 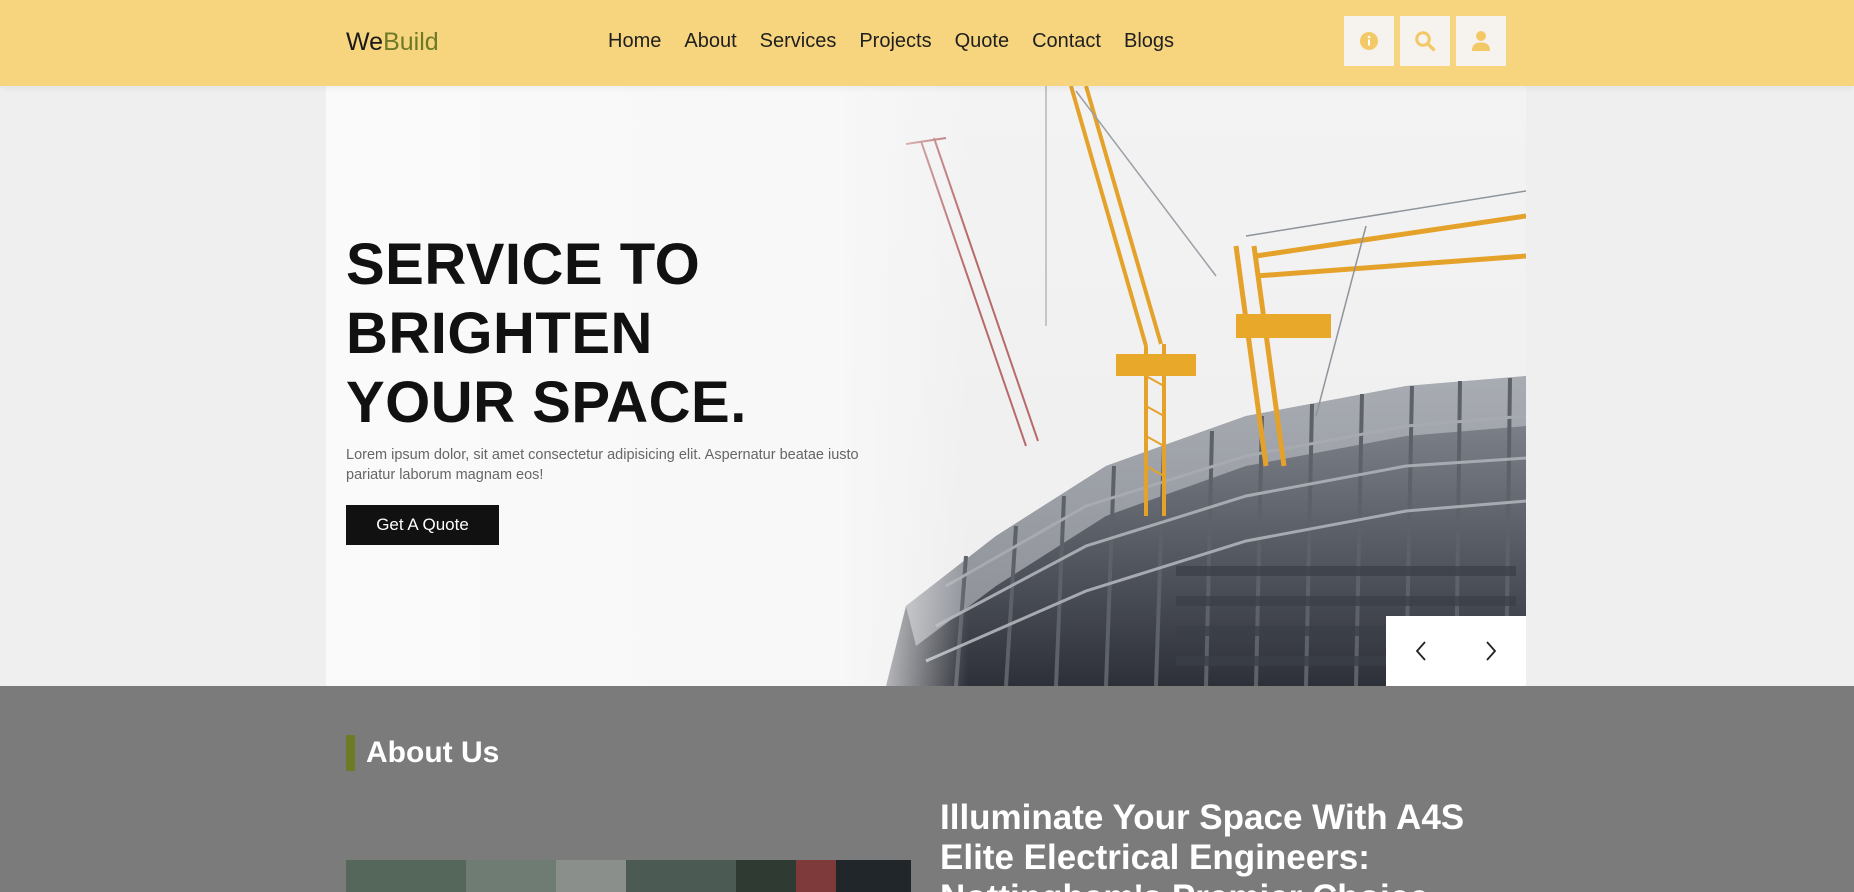 I want to click on slider-controls, so click(x=1456, y=651).